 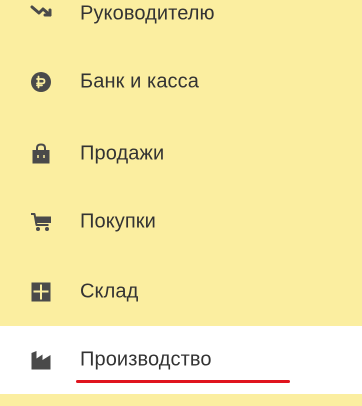 I want to click on warehouse-grid-icon, so click(x=41, y=292).